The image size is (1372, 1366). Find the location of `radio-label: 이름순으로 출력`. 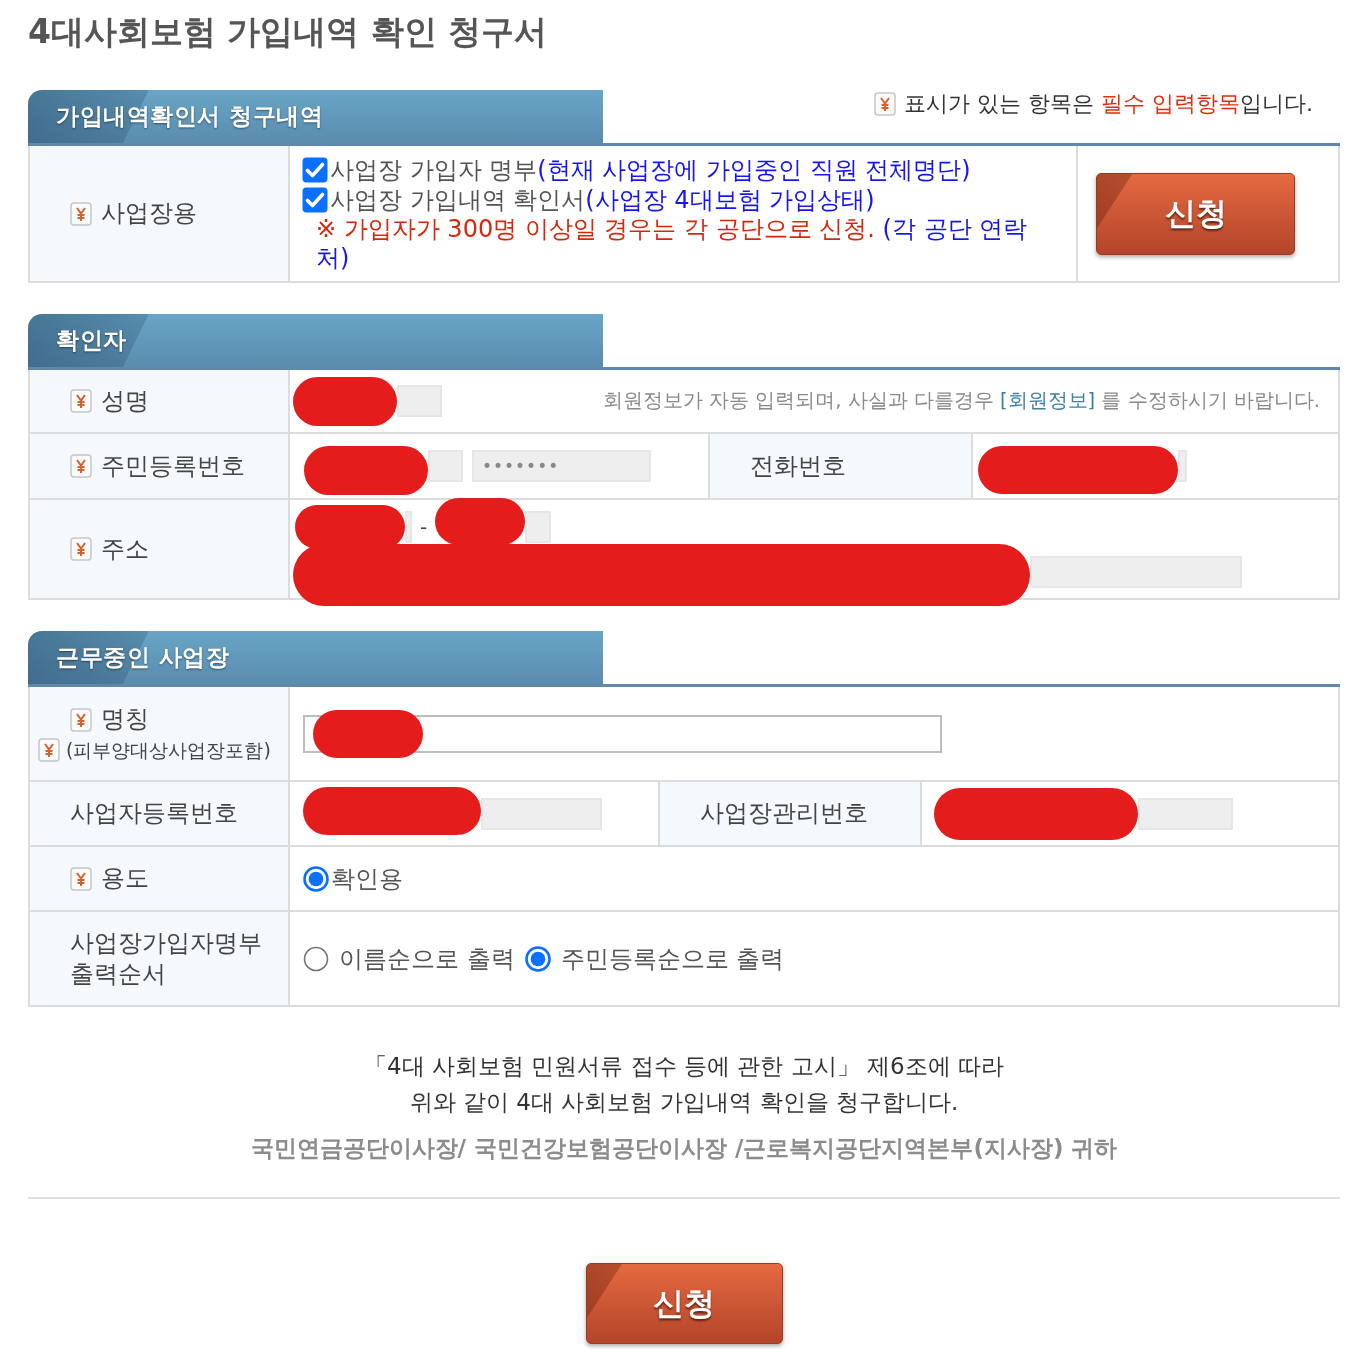

radio-label: 이름순으로 출력 is located at coordinates (427, 958).